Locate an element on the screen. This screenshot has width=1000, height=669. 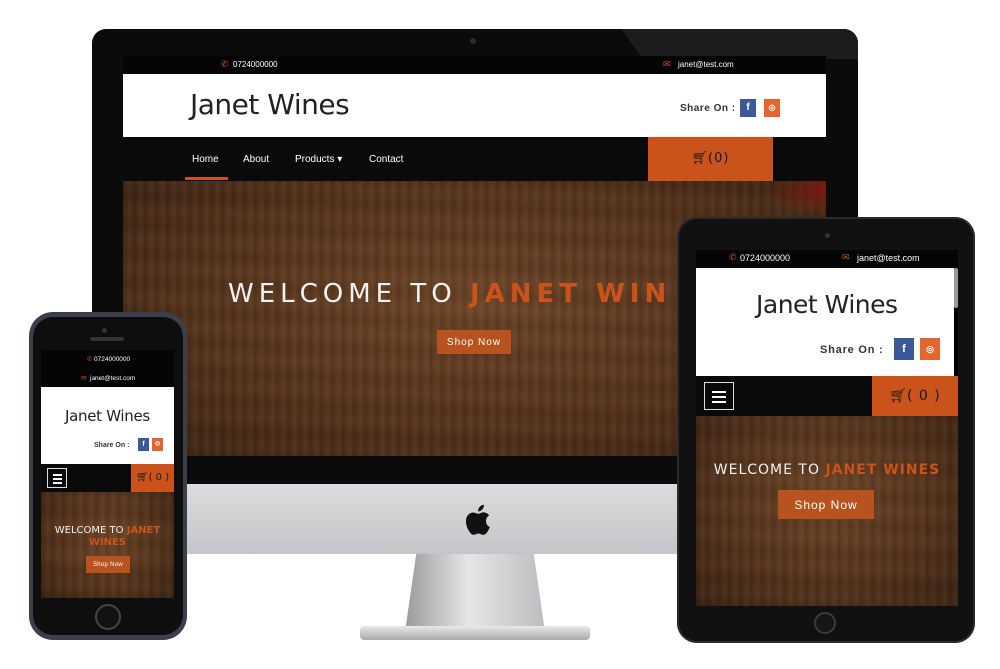
cart-count: (0) is located at coordinates (719, 158).